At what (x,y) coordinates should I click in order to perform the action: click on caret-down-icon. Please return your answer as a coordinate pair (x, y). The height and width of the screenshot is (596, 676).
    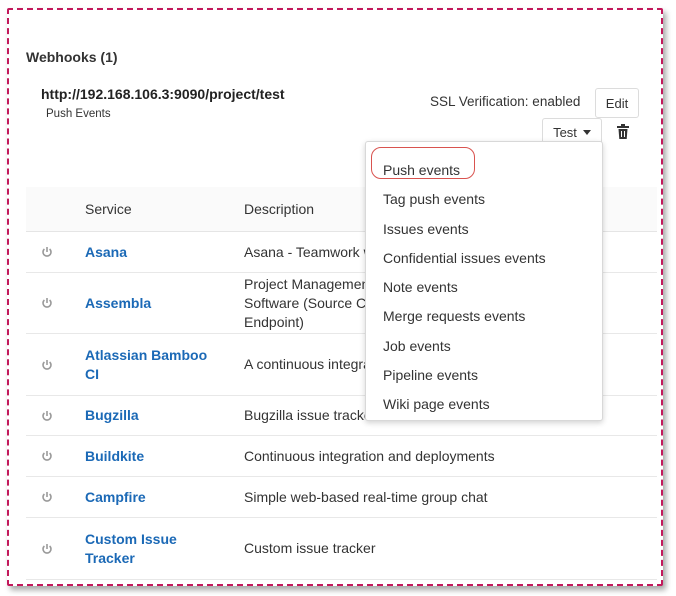
    Looking at the image, I should click on (586, 132).